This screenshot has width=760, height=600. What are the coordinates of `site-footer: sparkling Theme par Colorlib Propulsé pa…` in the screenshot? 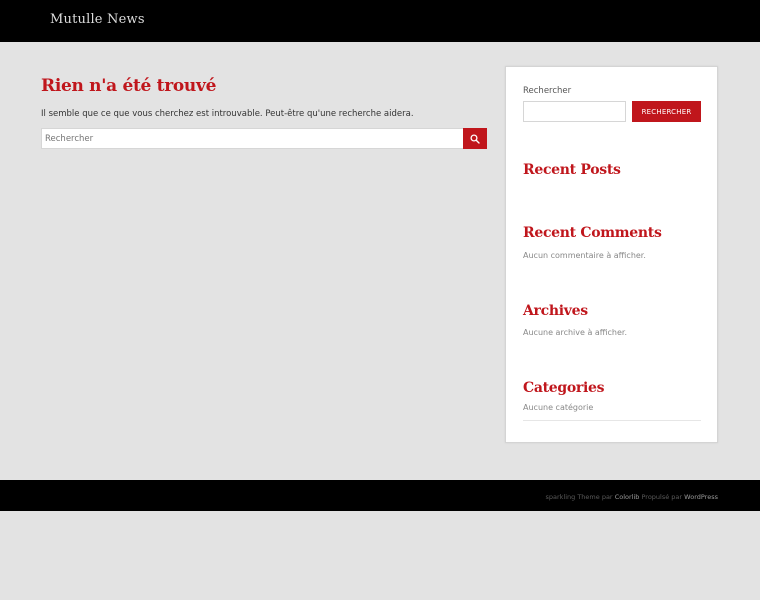 It's located at (380, 495).